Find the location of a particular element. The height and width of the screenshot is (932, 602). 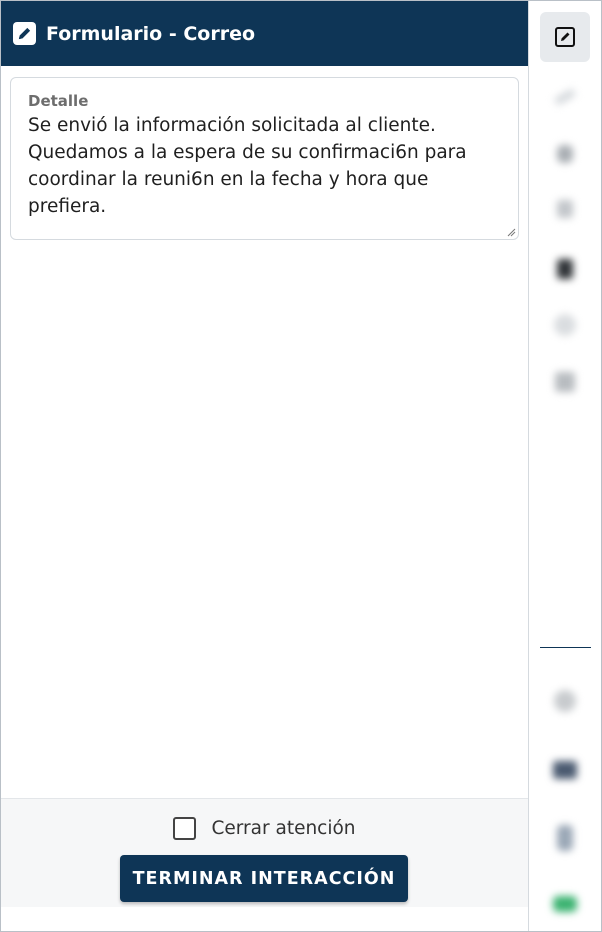

right-sidebar is located at coordinates (564, 466).